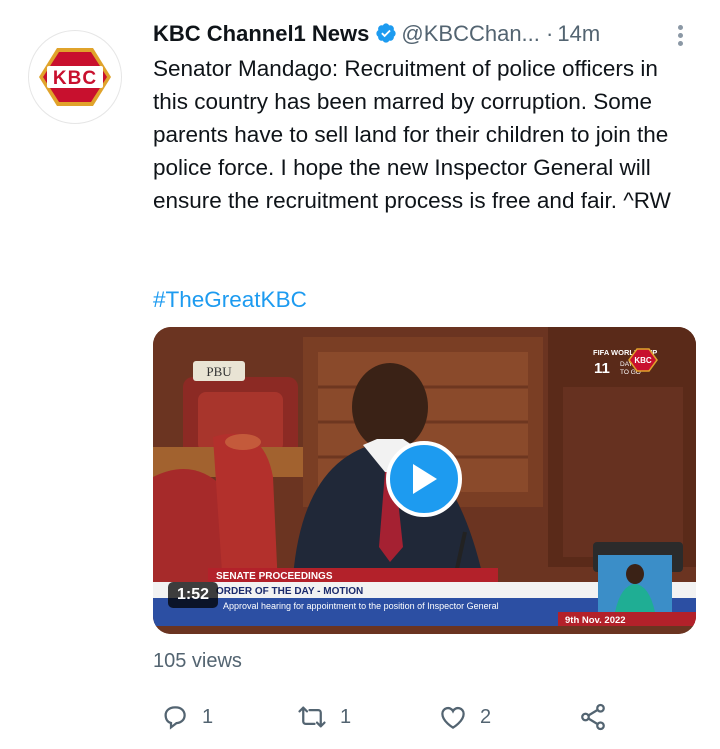 The image size is (720, 749). I want to click on share-button, so click(593, 717).